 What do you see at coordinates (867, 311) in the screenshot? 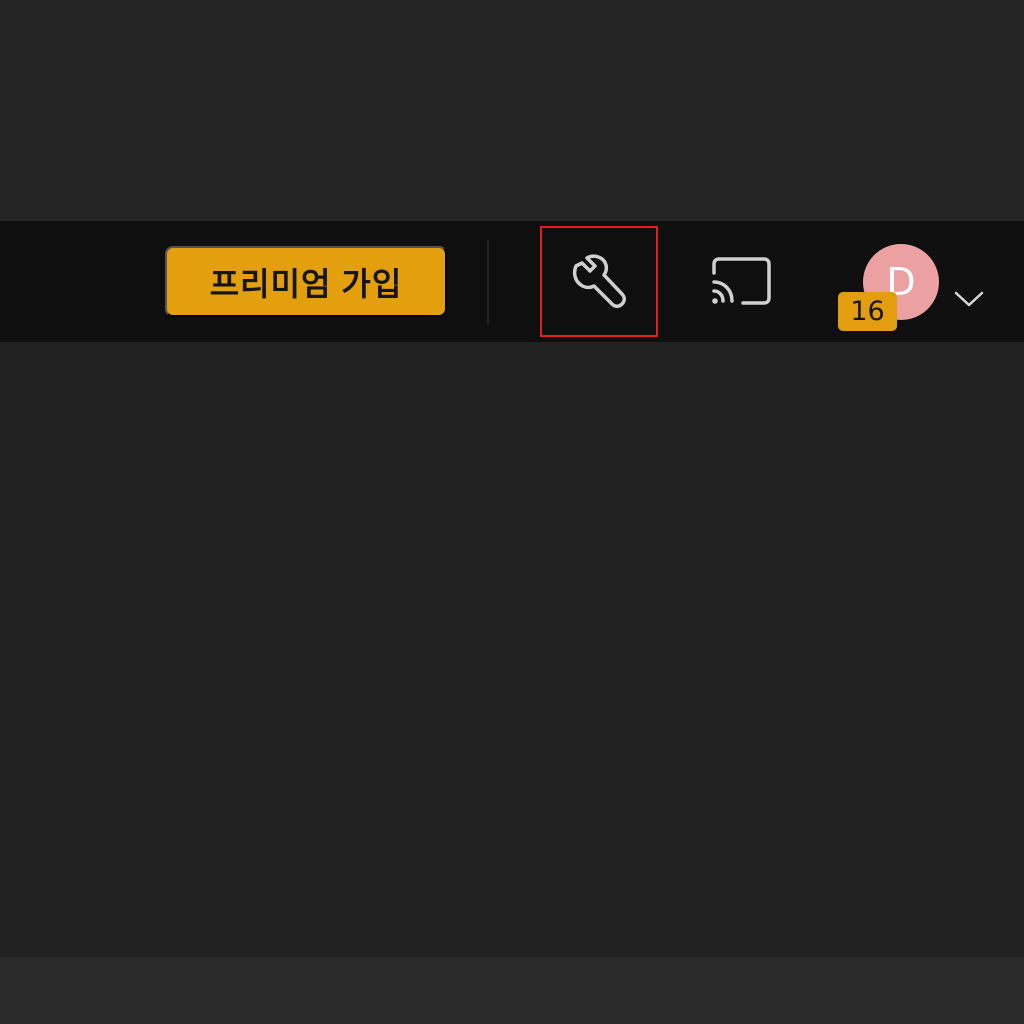
I see `notification-count-badge: 16` at bounding box center [867, 311].